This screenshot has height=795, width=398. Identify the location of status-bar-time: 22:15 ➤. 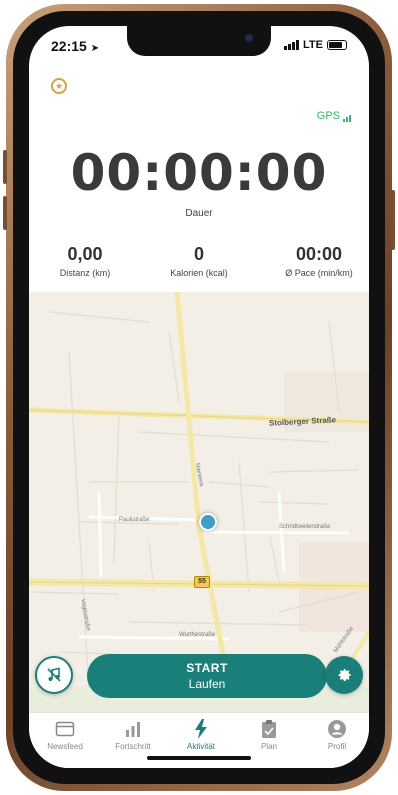
(75, 46).